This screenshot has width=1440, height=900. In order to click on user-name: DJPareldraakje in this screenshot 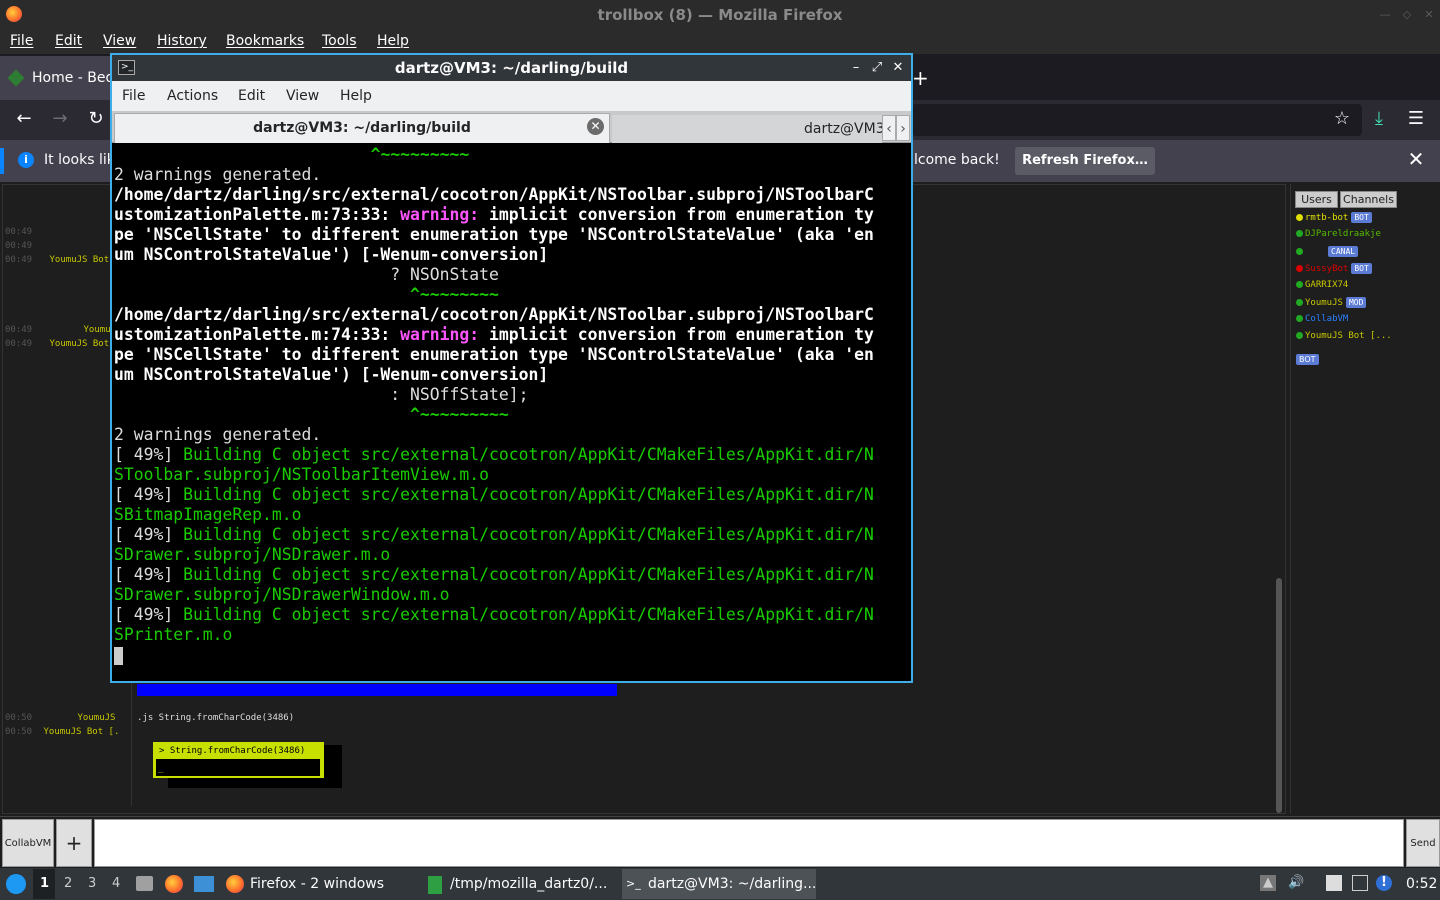, I will do `click(1343, 234)`.